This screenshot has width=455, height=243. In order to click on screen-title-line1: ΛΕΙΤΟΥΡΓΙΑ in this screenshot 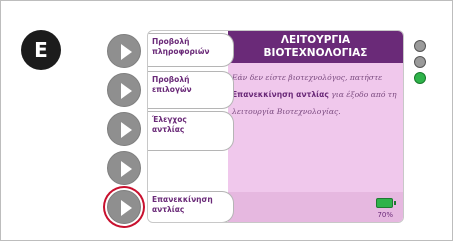, I will do `click(315, 40)`.